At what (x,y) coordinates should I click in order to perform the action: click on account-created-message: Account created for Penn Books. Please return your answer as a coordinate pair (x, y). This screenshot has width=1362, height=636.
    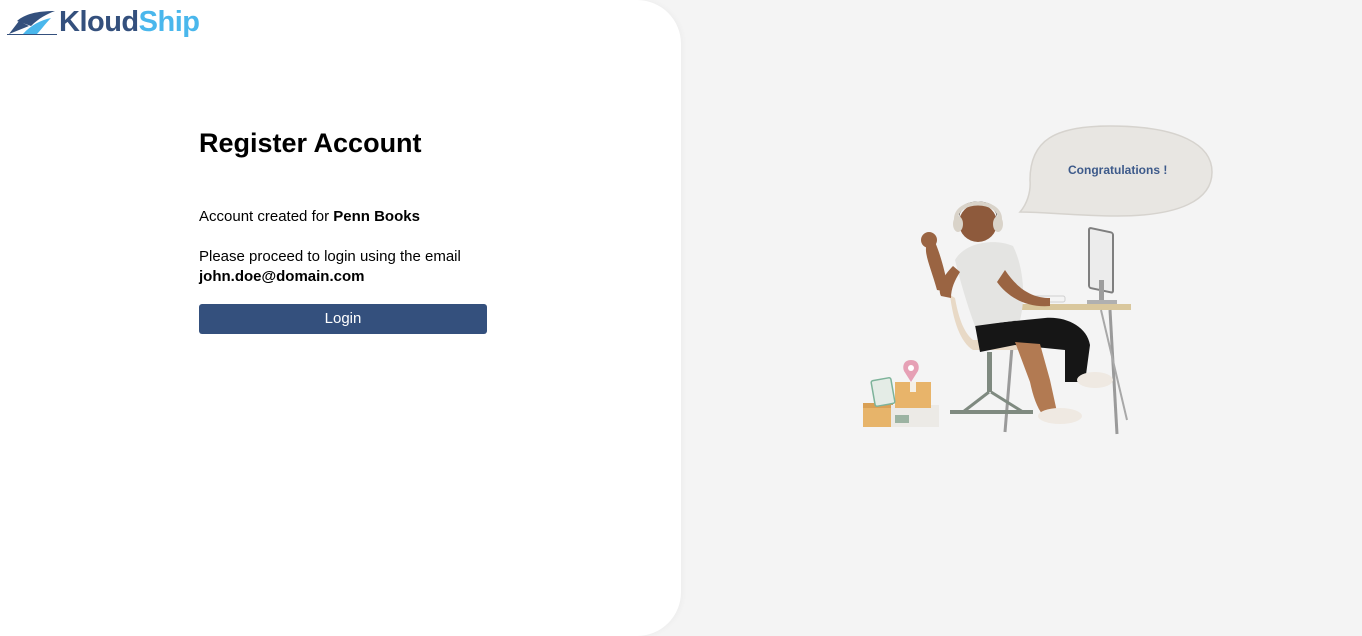
    Looking at the image, I should click on (349, 217).